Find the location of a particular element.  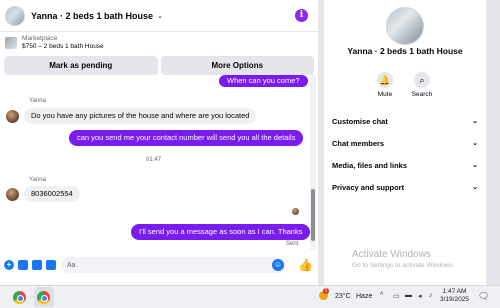

clock-time: 1:47 AM is located at coordinates (454, 291).